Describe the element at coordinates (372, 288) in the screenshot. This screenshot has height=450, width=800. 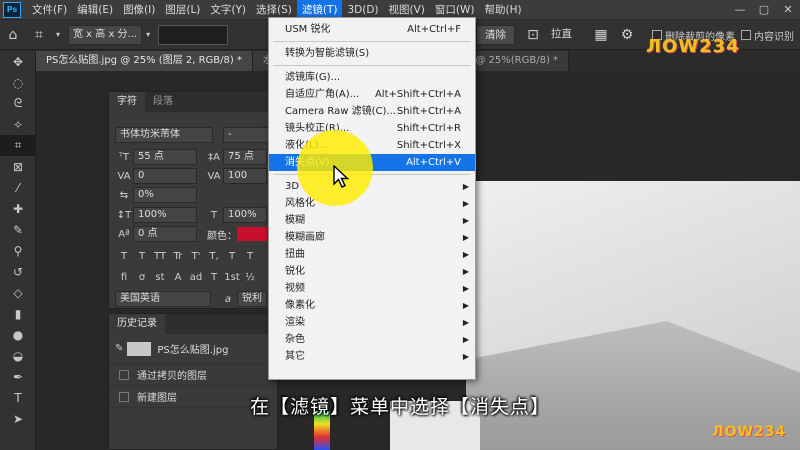
I see `filter-menu-item: 视频 ▶` at that location.